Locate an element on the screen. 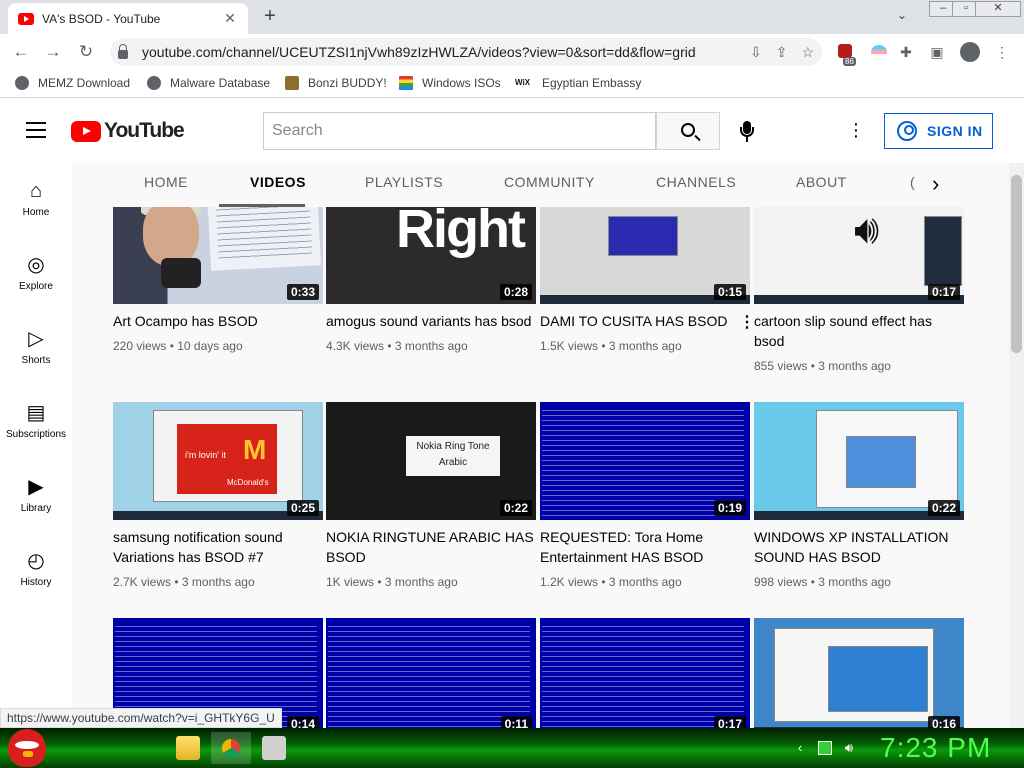 The height and width of the screenshot is (768, 1024). tab-search-icon: ⌄ is located at coordinates (902, 15).